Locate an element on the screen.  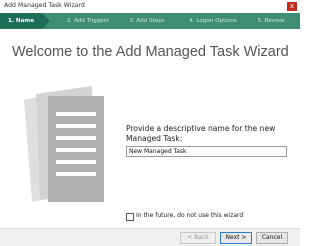
skip-wizard-checkbox is located at coordinates (130, 217).